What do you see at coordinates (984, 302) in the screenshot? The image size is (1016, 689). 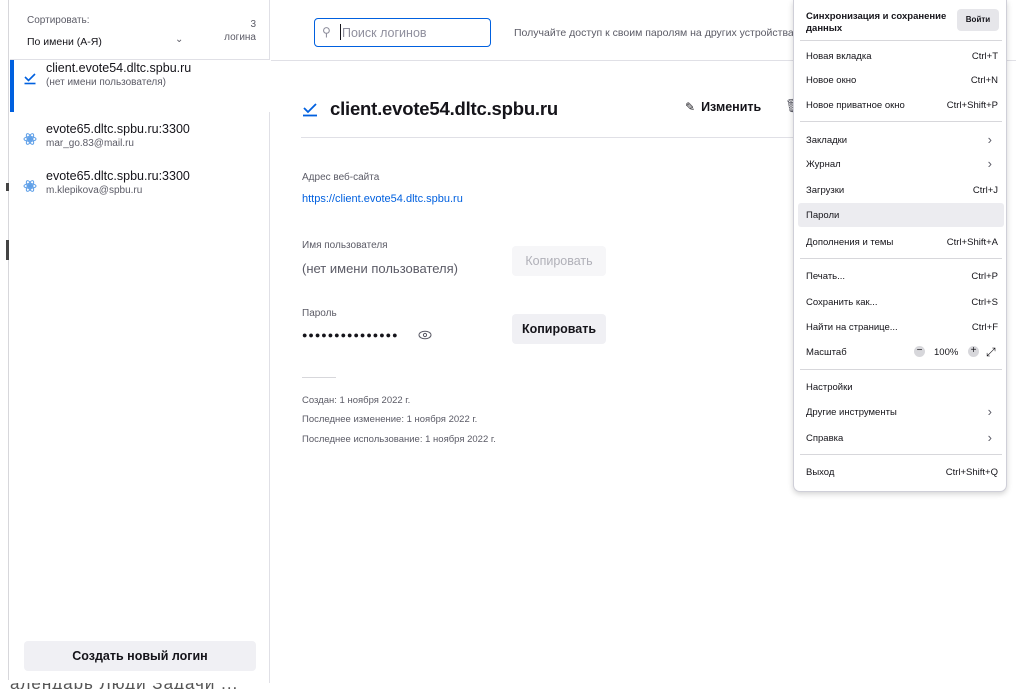 I see `menu-item-shortcut: Ctrl+S` at bounding box center [984, 302].